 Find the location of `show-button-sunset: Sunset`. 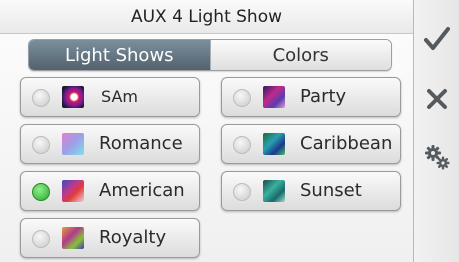

show-button-sunset: Sunset is located at coordinates (311, 191).